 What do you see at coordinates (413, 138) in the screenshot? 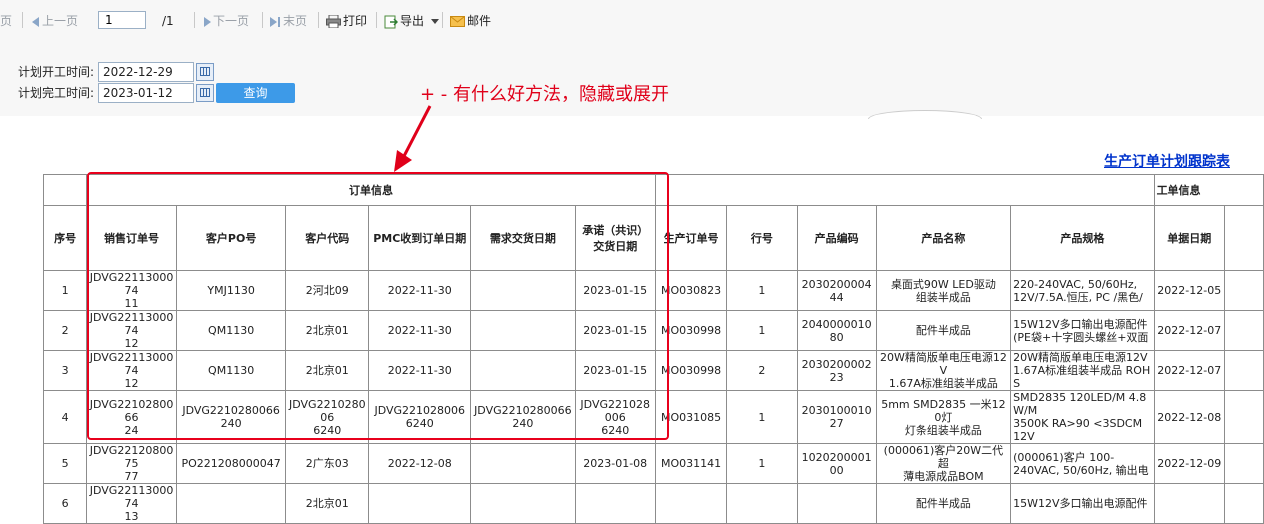
I see `arrow-icon` at bounding box center [413, 138].